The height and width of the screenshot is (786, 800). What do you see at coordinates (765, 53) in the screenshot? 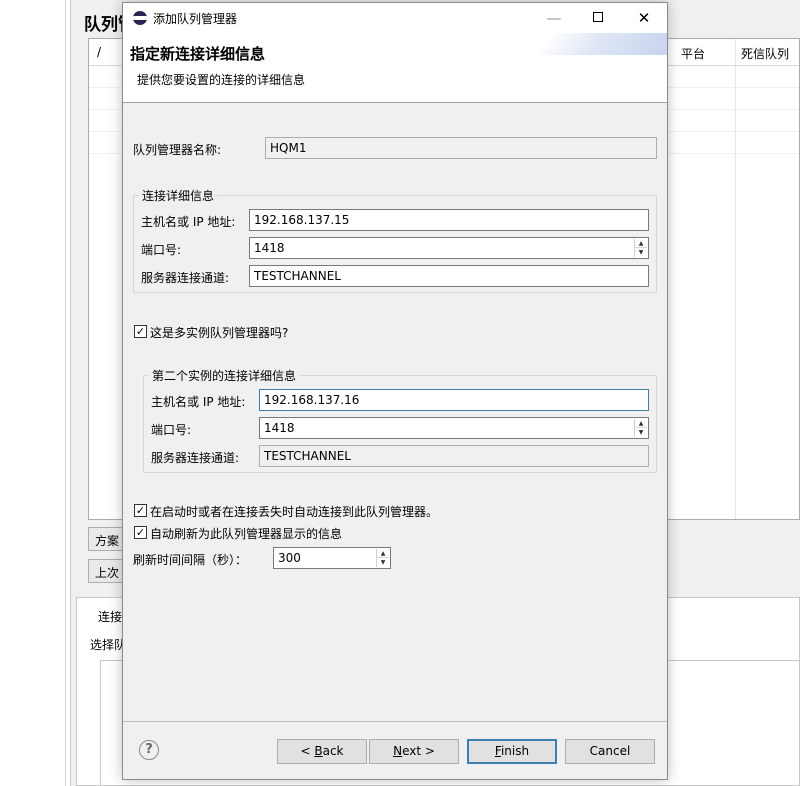
I see `column-header-dead-letter-queue: 死信队列` at bounding box center [765, 53].